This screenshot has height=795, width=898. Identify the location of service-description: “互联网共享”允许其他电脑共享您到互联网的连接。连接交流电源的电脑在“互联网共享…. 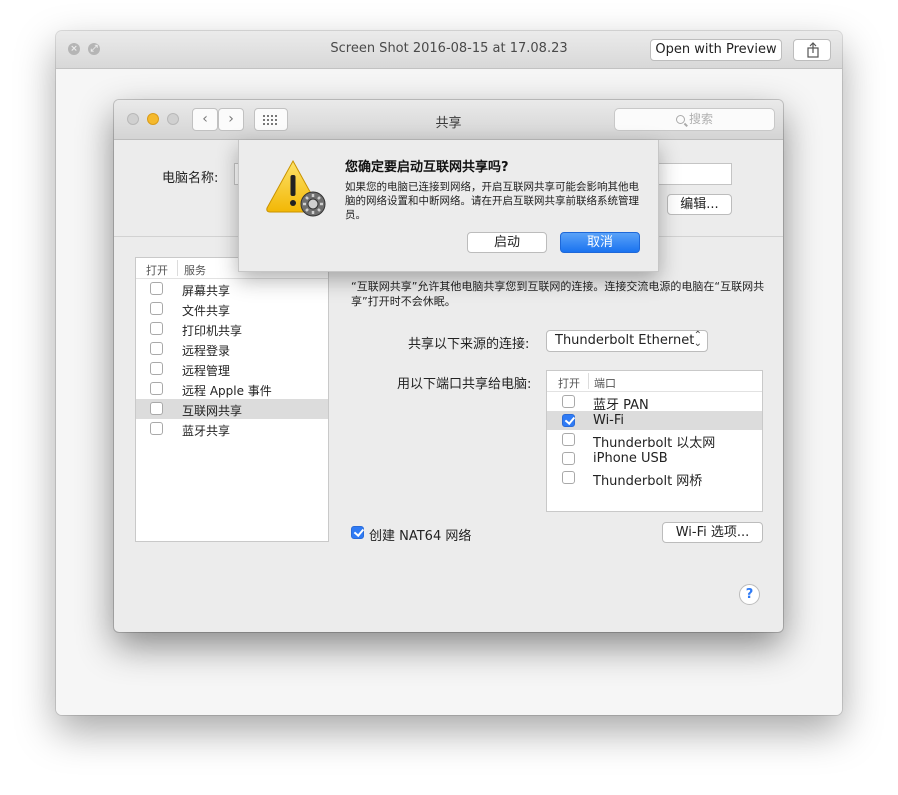
(558, 294).